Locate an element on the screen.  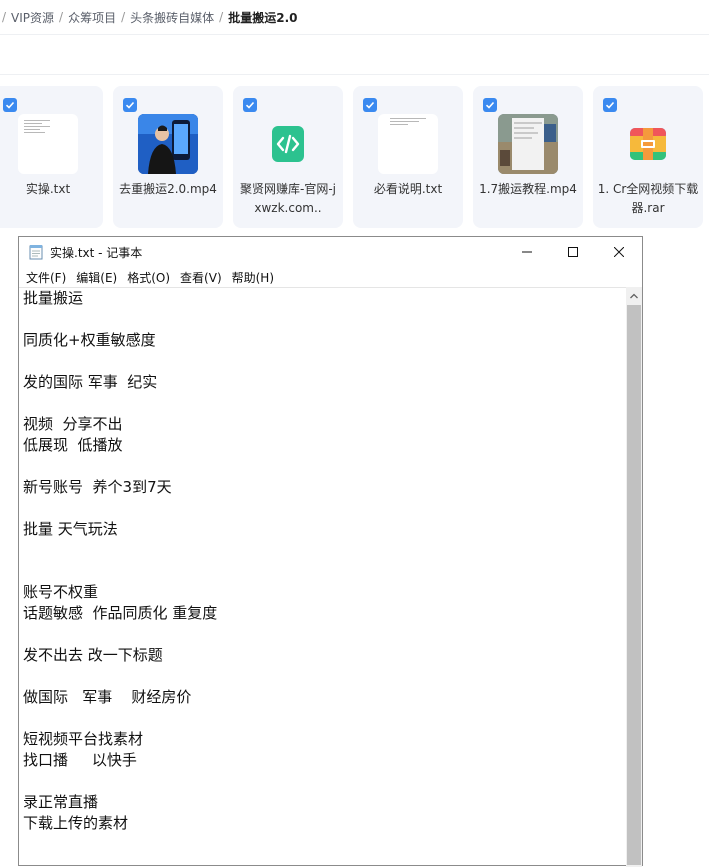
file-card-downloader-rar: 1. Cr全网视频下载器.rar is located at coordinates (648, 157).